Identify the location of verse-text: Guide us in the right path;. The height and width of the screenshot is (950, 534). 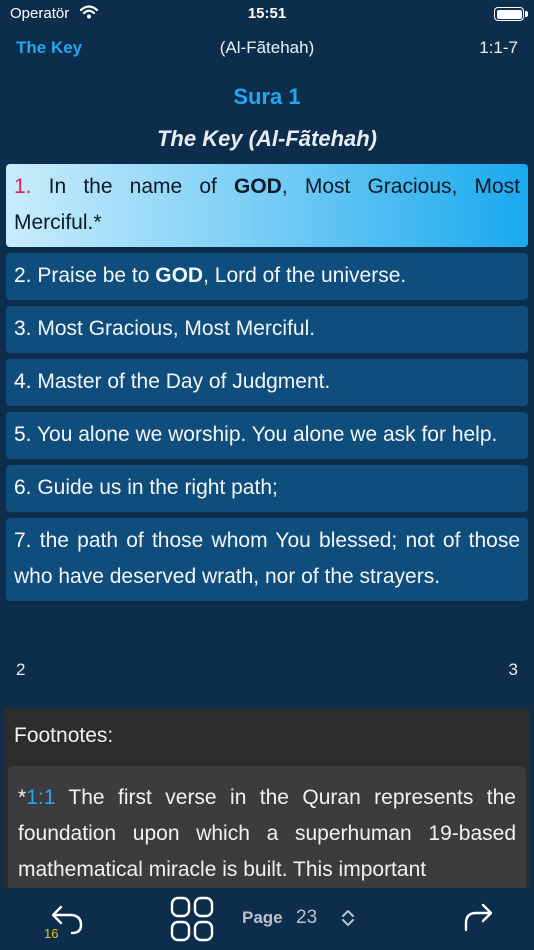
(154, 487).